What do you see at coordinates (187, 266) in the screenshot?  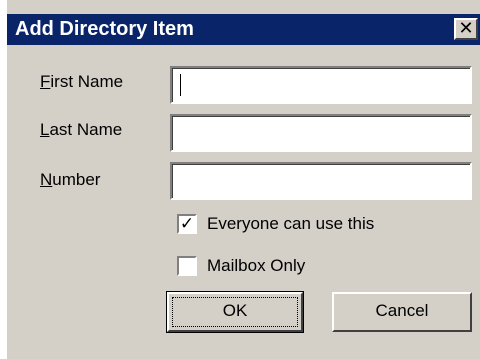 I see `mailbox-only-checkbox` at bounding box center [187, 266].